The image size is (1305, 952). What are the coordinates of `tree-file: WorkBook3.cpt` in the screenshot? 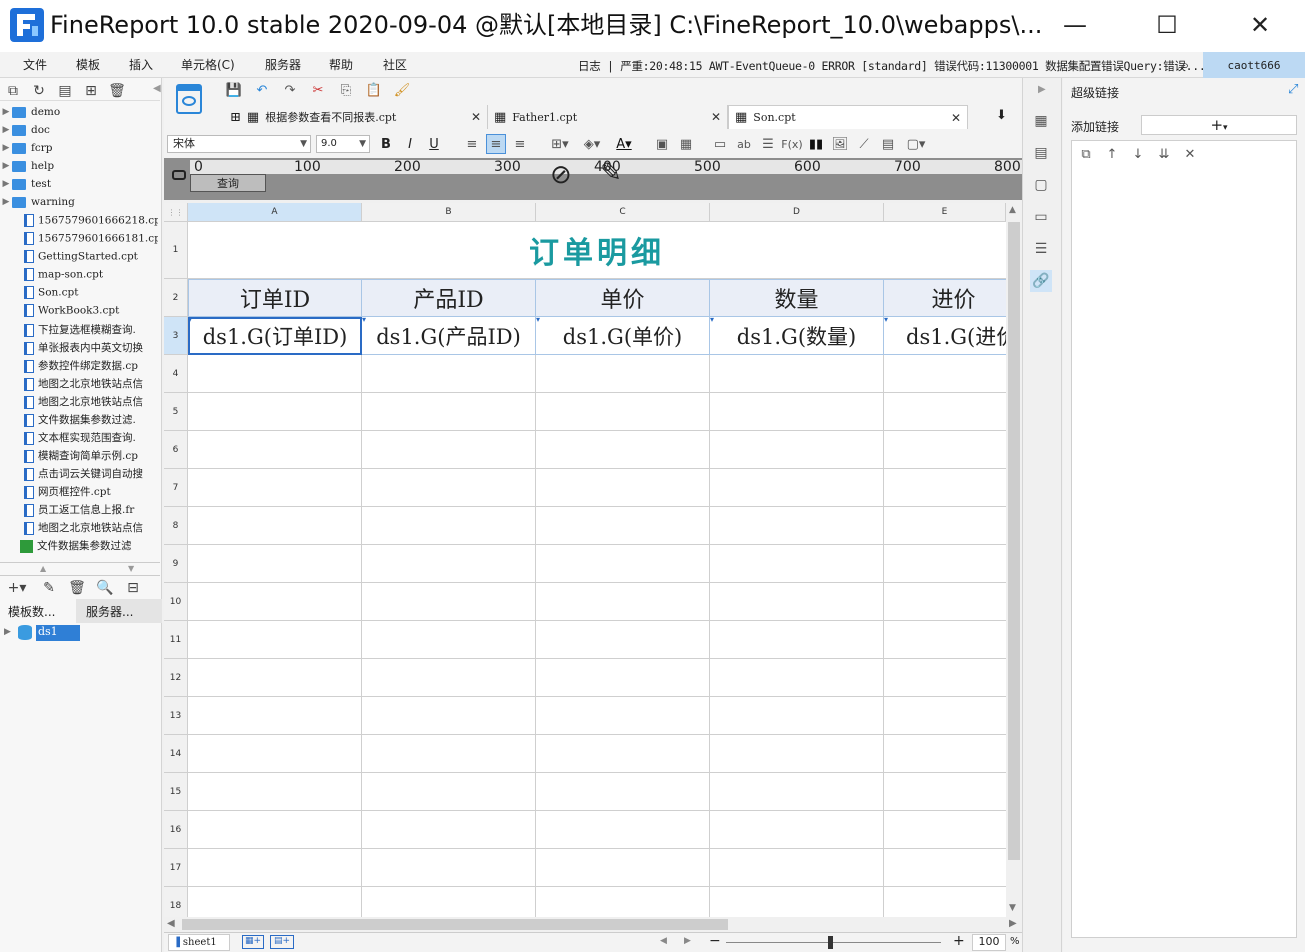 It's located at (79, 313).